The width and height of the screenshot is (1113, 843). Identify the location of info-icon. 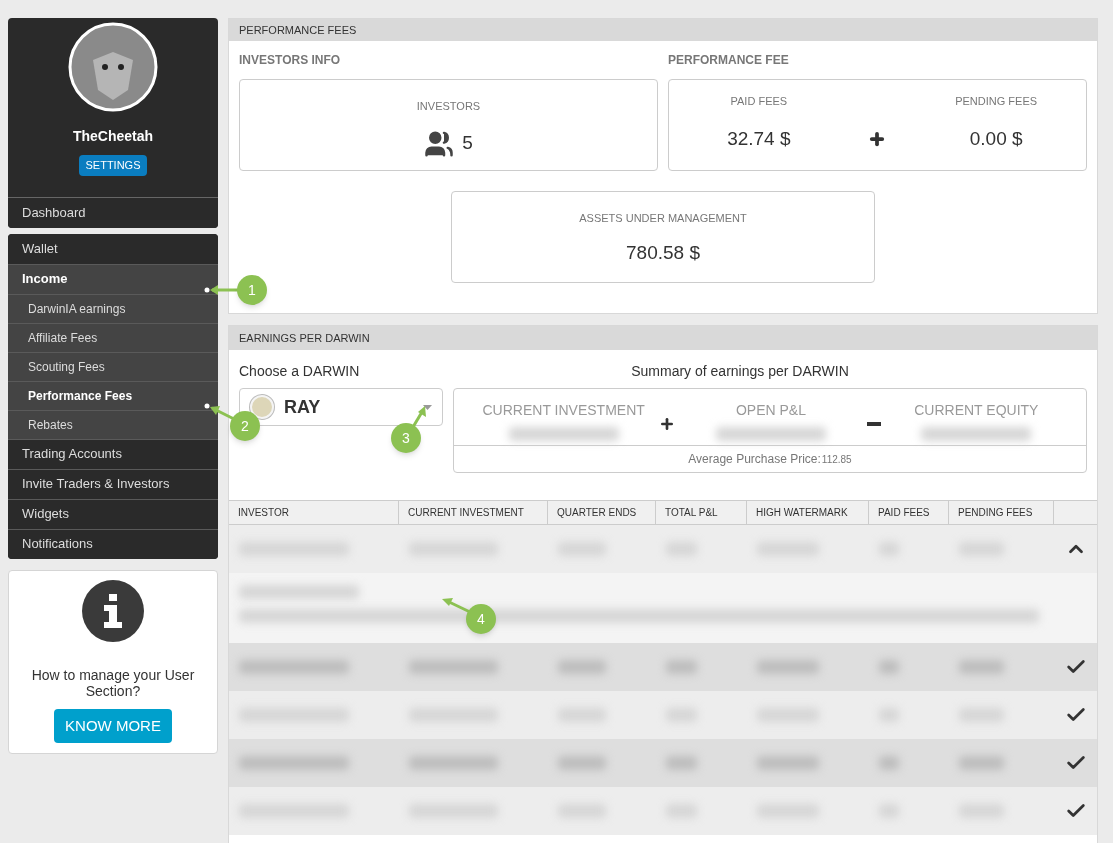
(113, 610).